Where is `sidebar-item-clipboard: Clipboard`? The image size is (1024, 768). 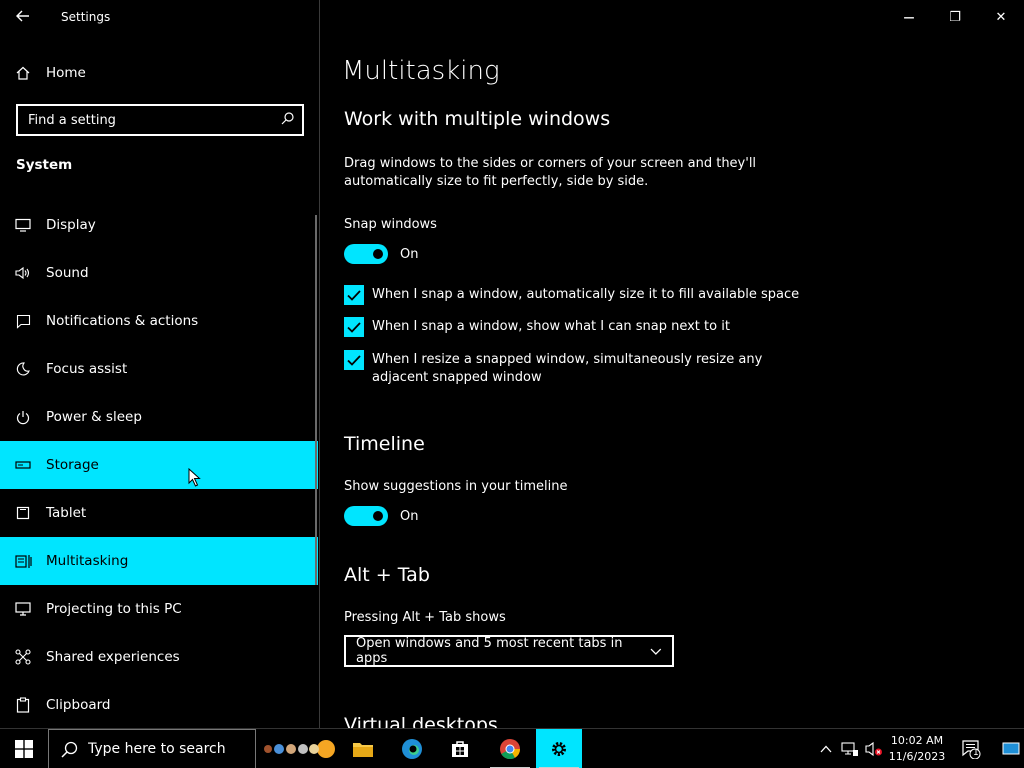
sidebar-item-clipboard: Clipboard is located at coordinates (159, 705).